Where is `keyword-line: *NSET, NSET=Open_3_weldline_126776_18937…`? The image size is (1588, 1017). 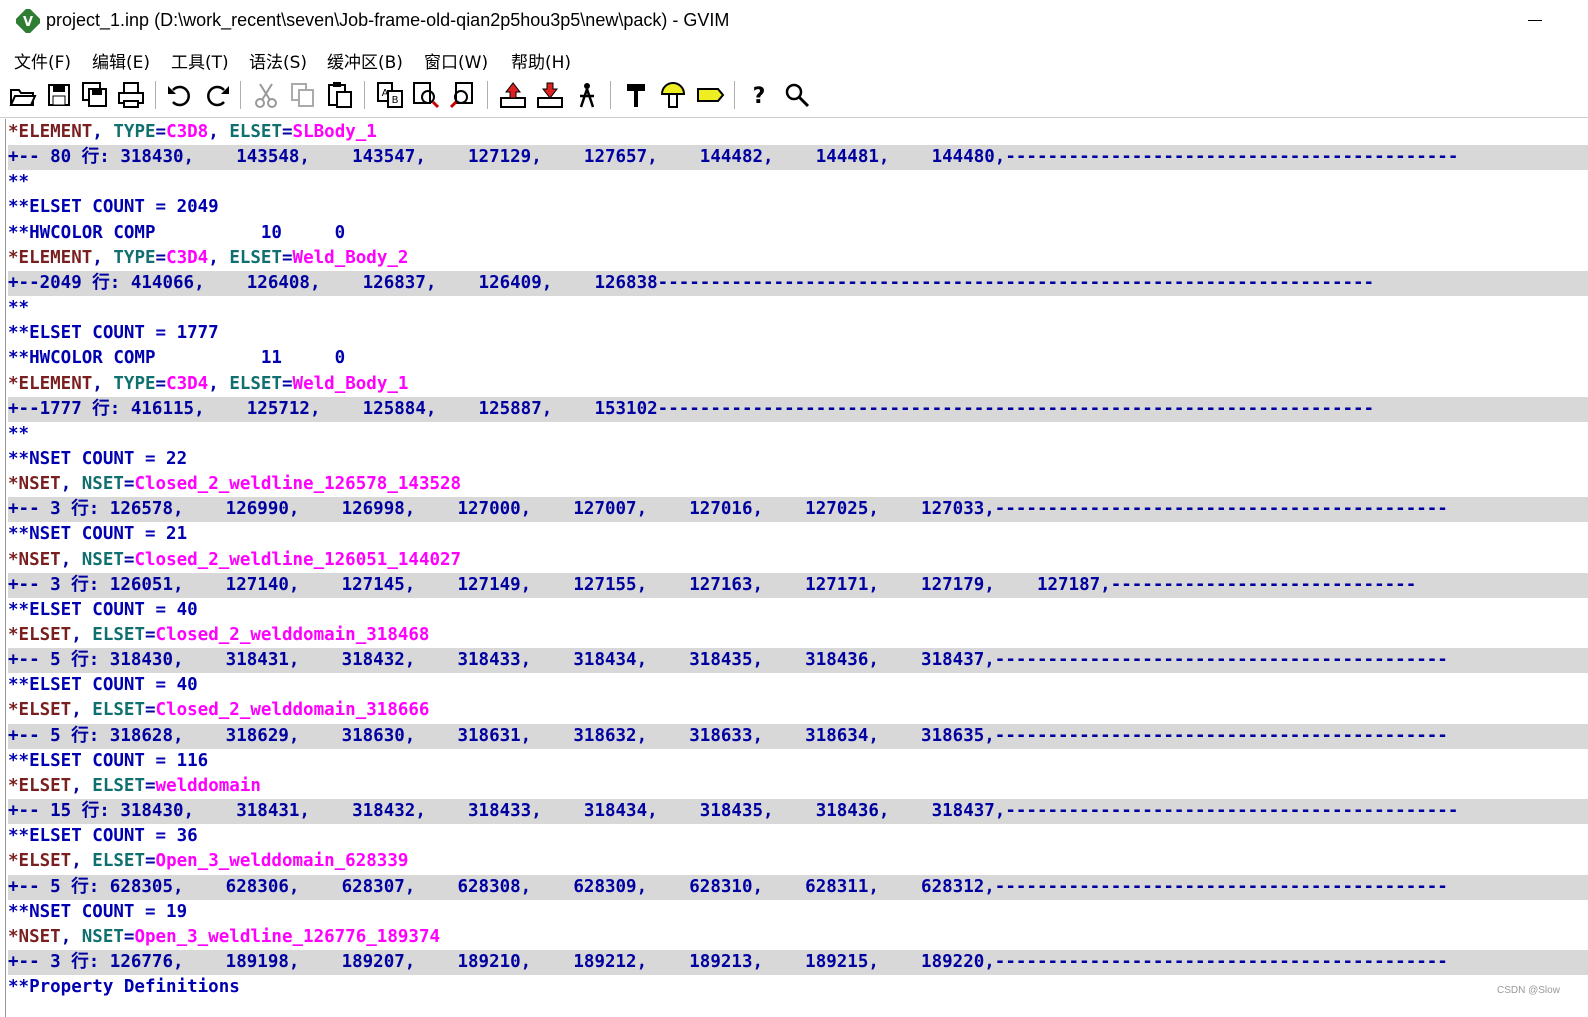 keyword-line: *NSET, NSET=Open_3_weldline_126776_18937… is located at coordinates (798, 937).